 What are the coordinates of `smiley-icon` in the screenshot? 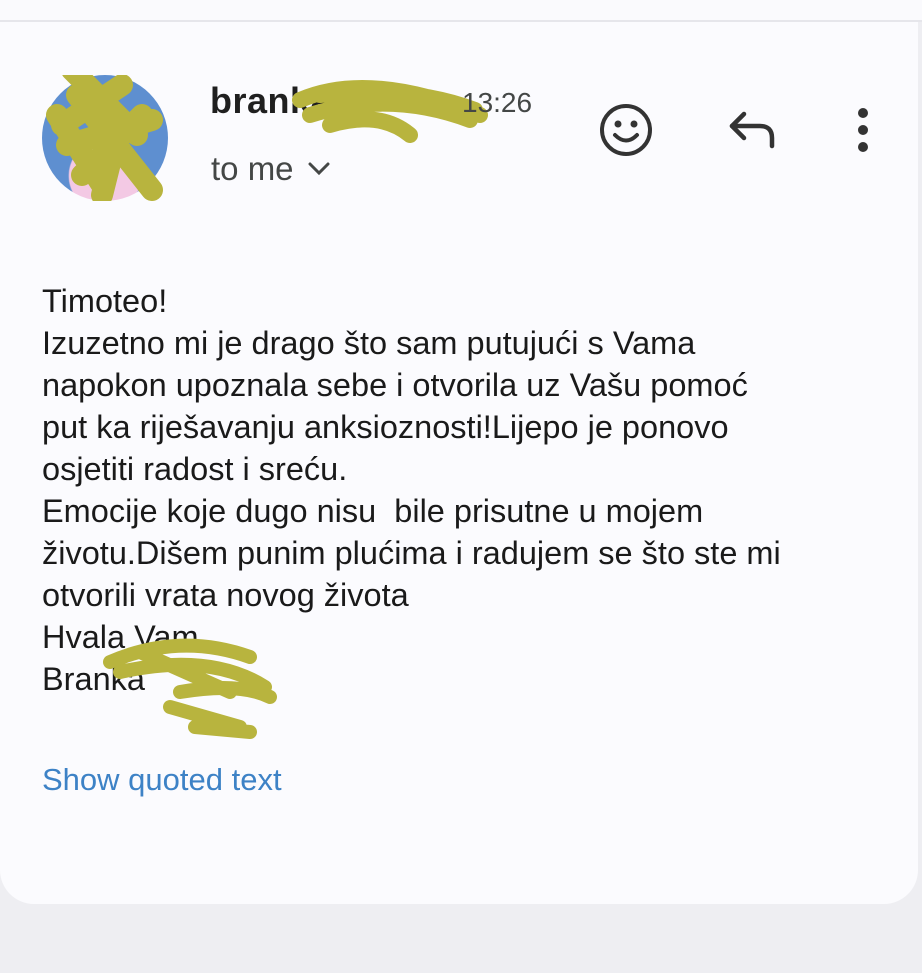 It's located at (626, 130).